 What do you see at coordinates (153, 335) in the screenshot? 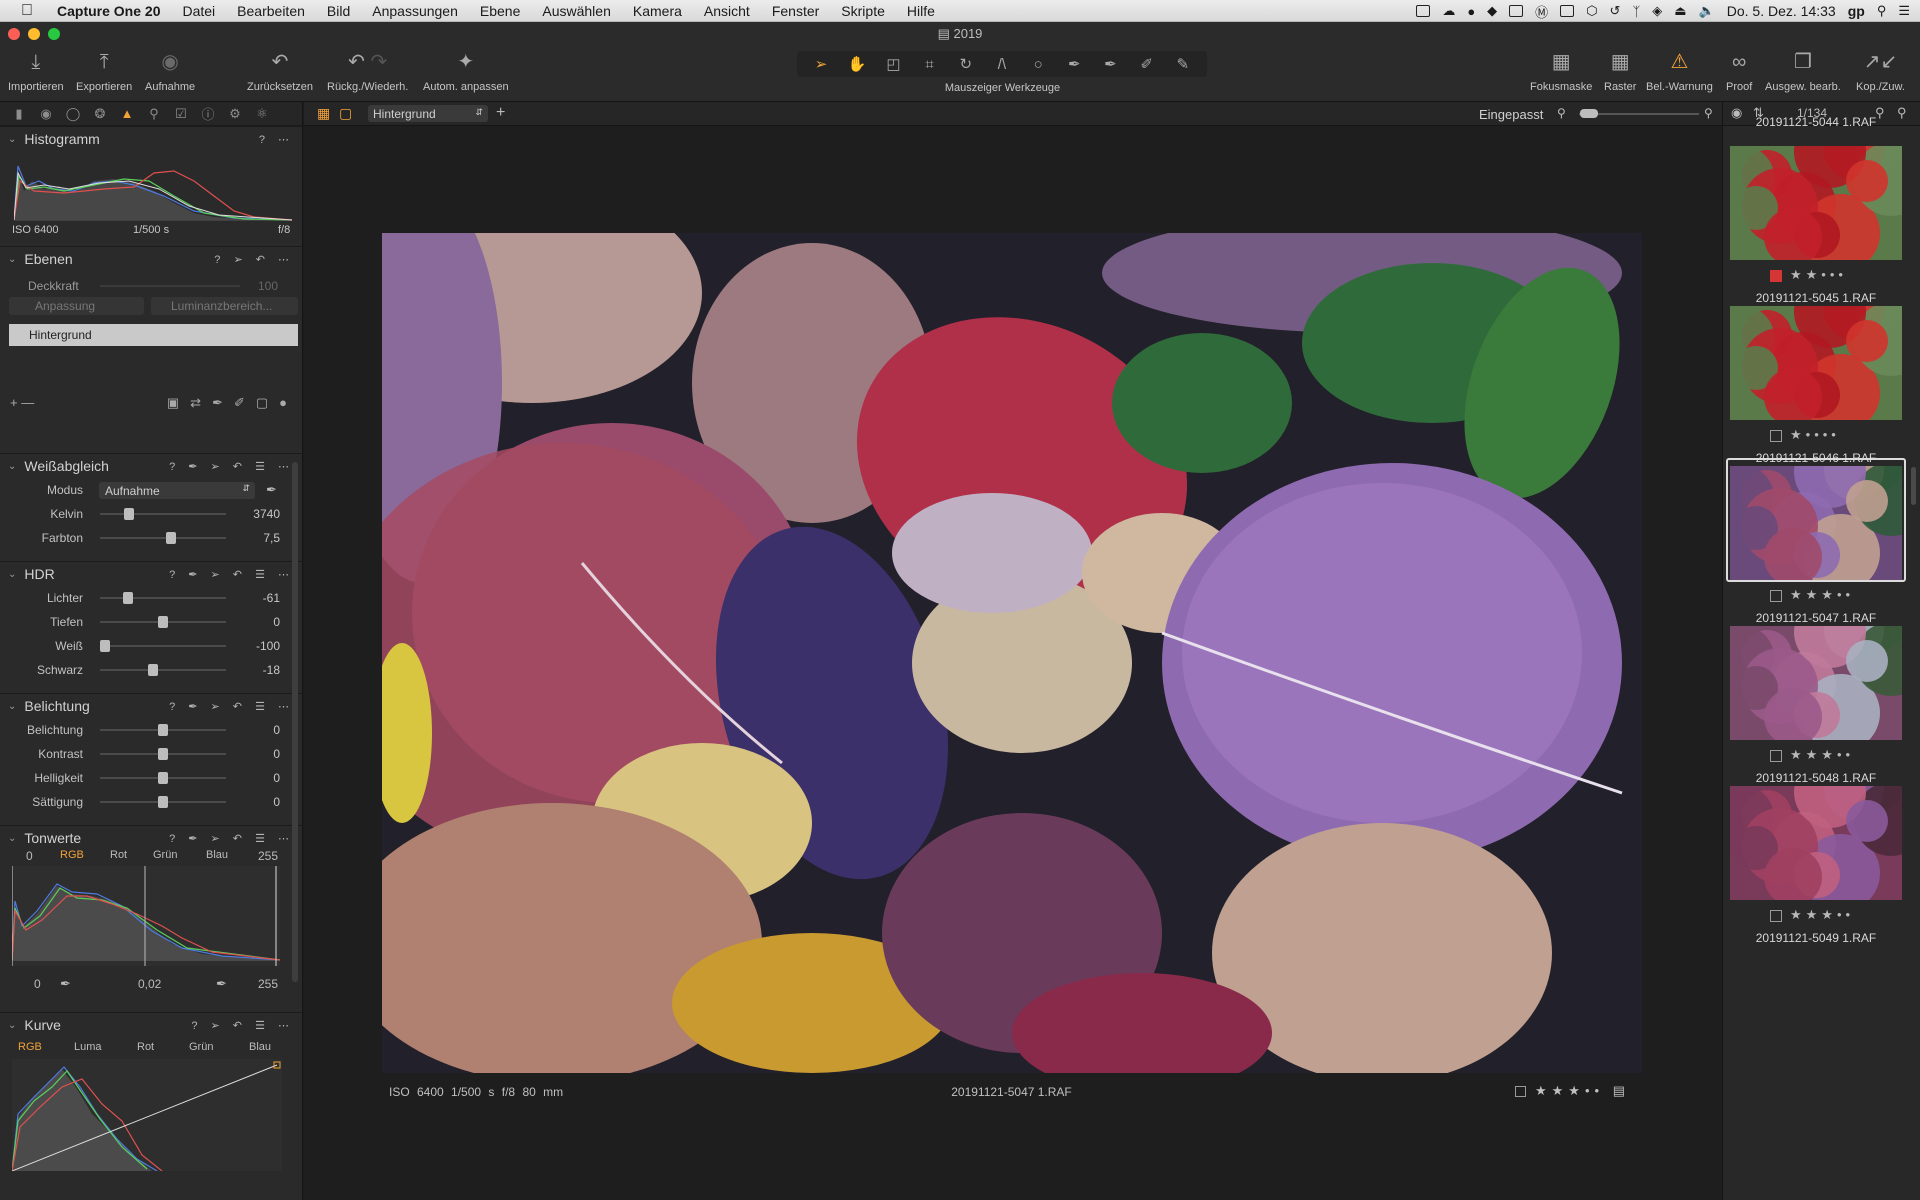
I see `layer-row-background: Hintergrund` at bounding box center [153, 335].